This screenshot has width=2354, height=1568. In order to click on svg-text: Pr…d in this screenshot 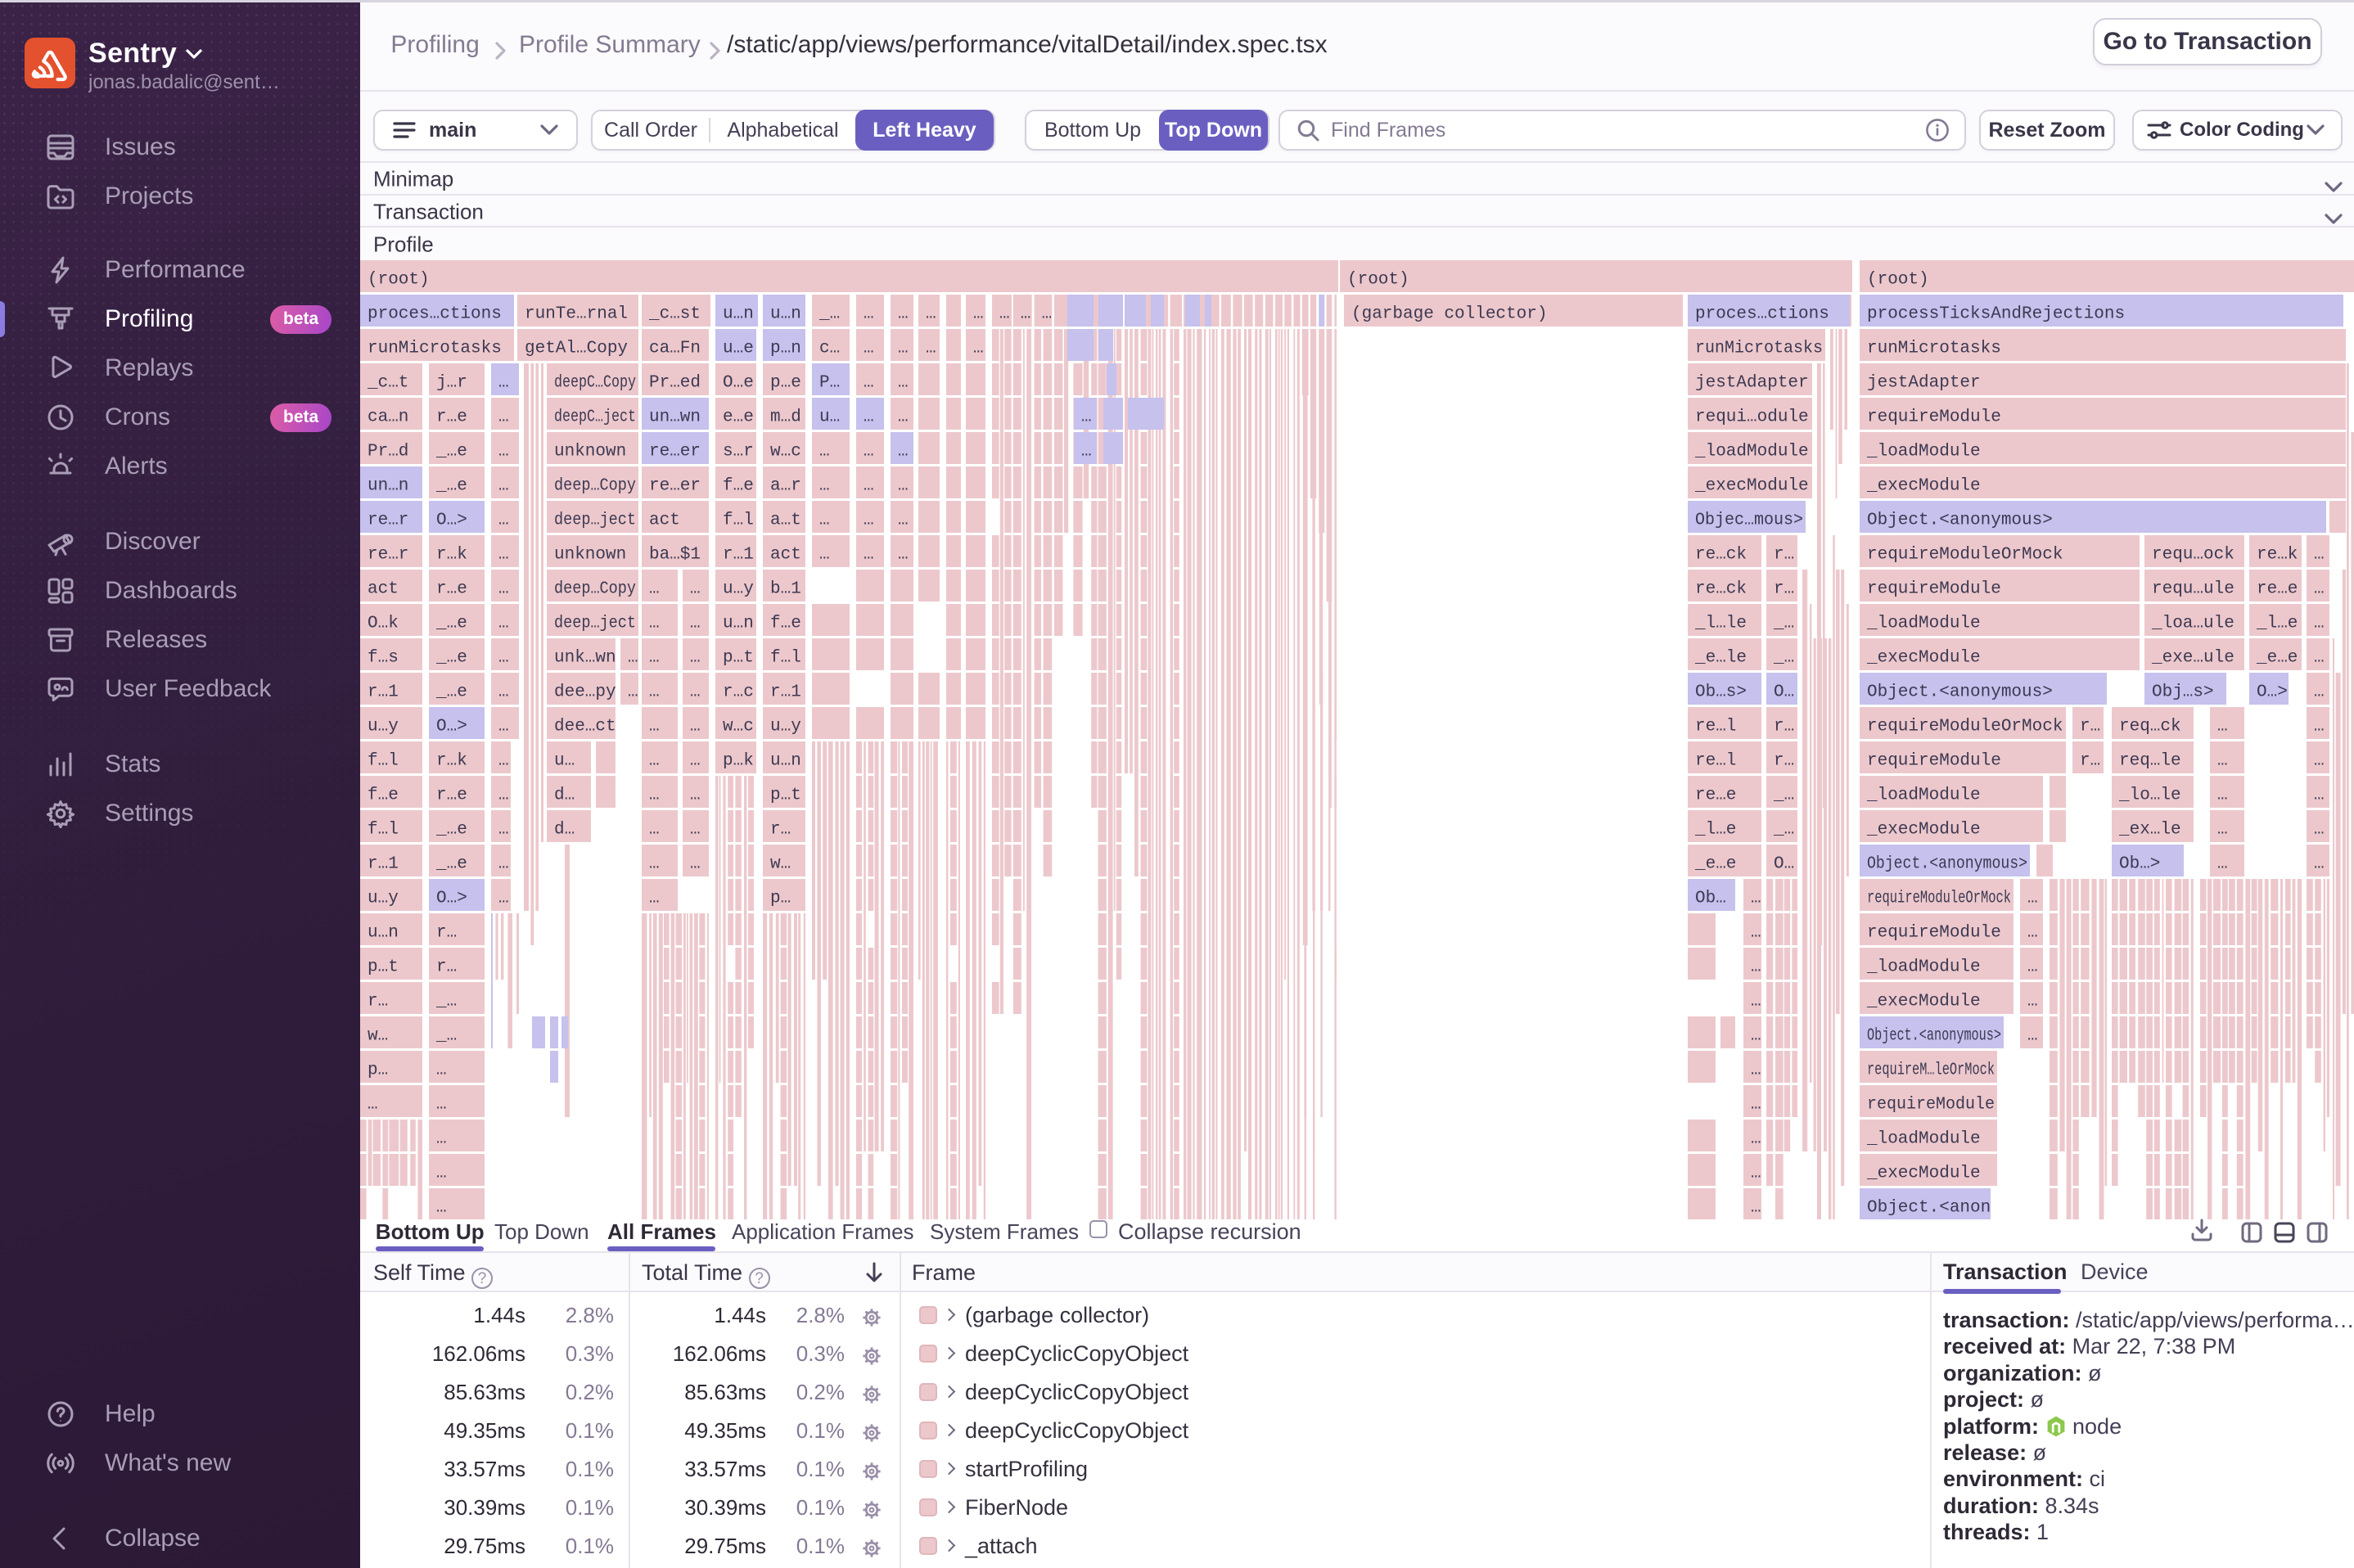, I will do `click(388, 451)`.